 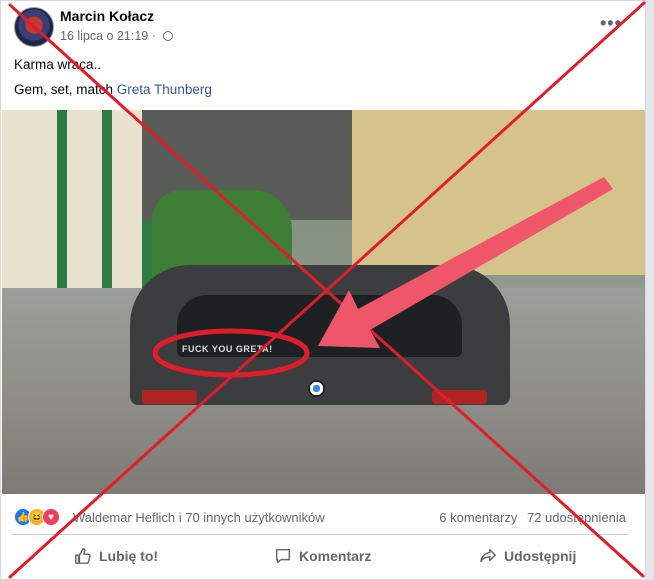 What do you see at coordinates (231, 353) in the screenshot?
I see `red-circle-highlight` at bounding box center [231, 353].